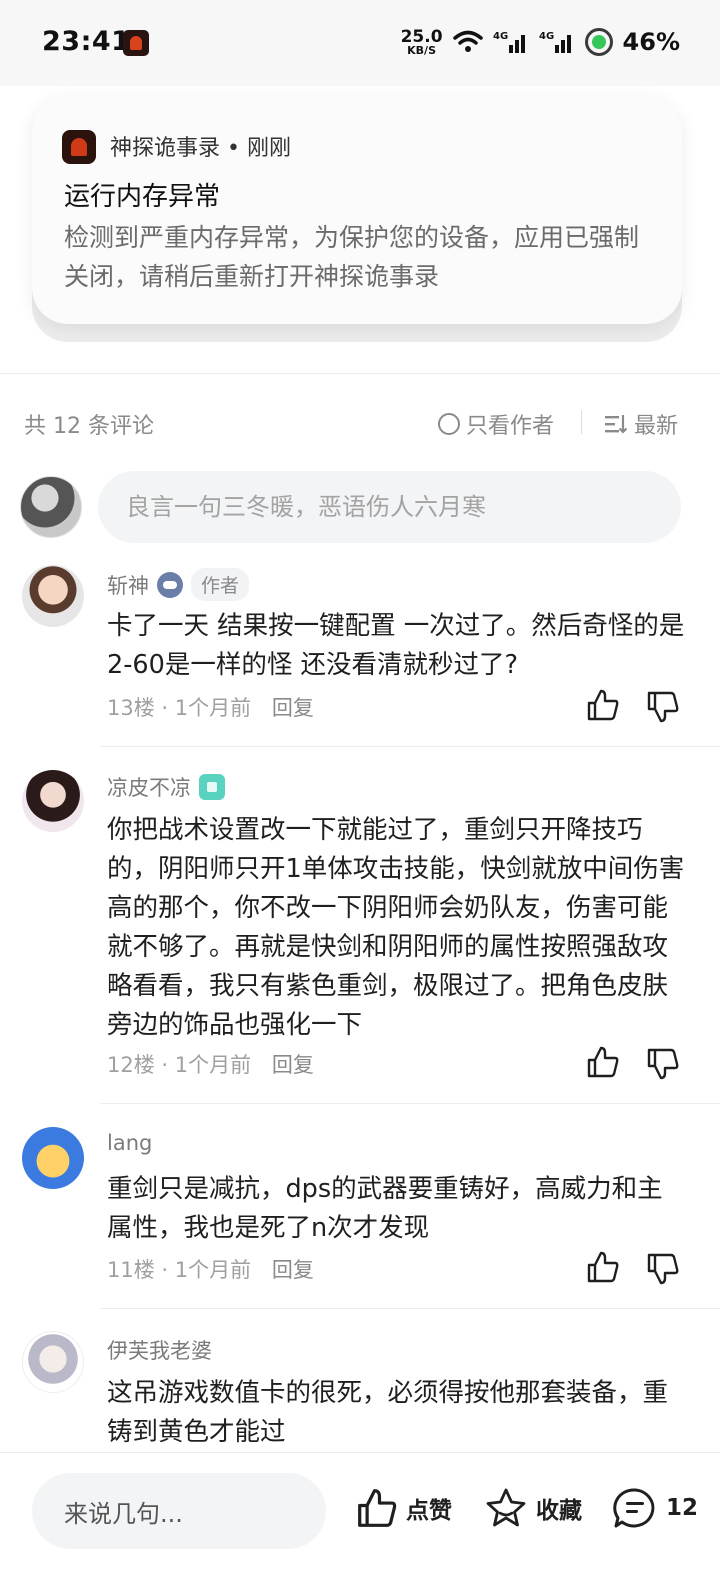 The image size is (720, 1584). What do you see at coordinates (165, 148) in the screenshot?
I see `notification-app-name: 神探诡事录` at bounding box center [165, 148].